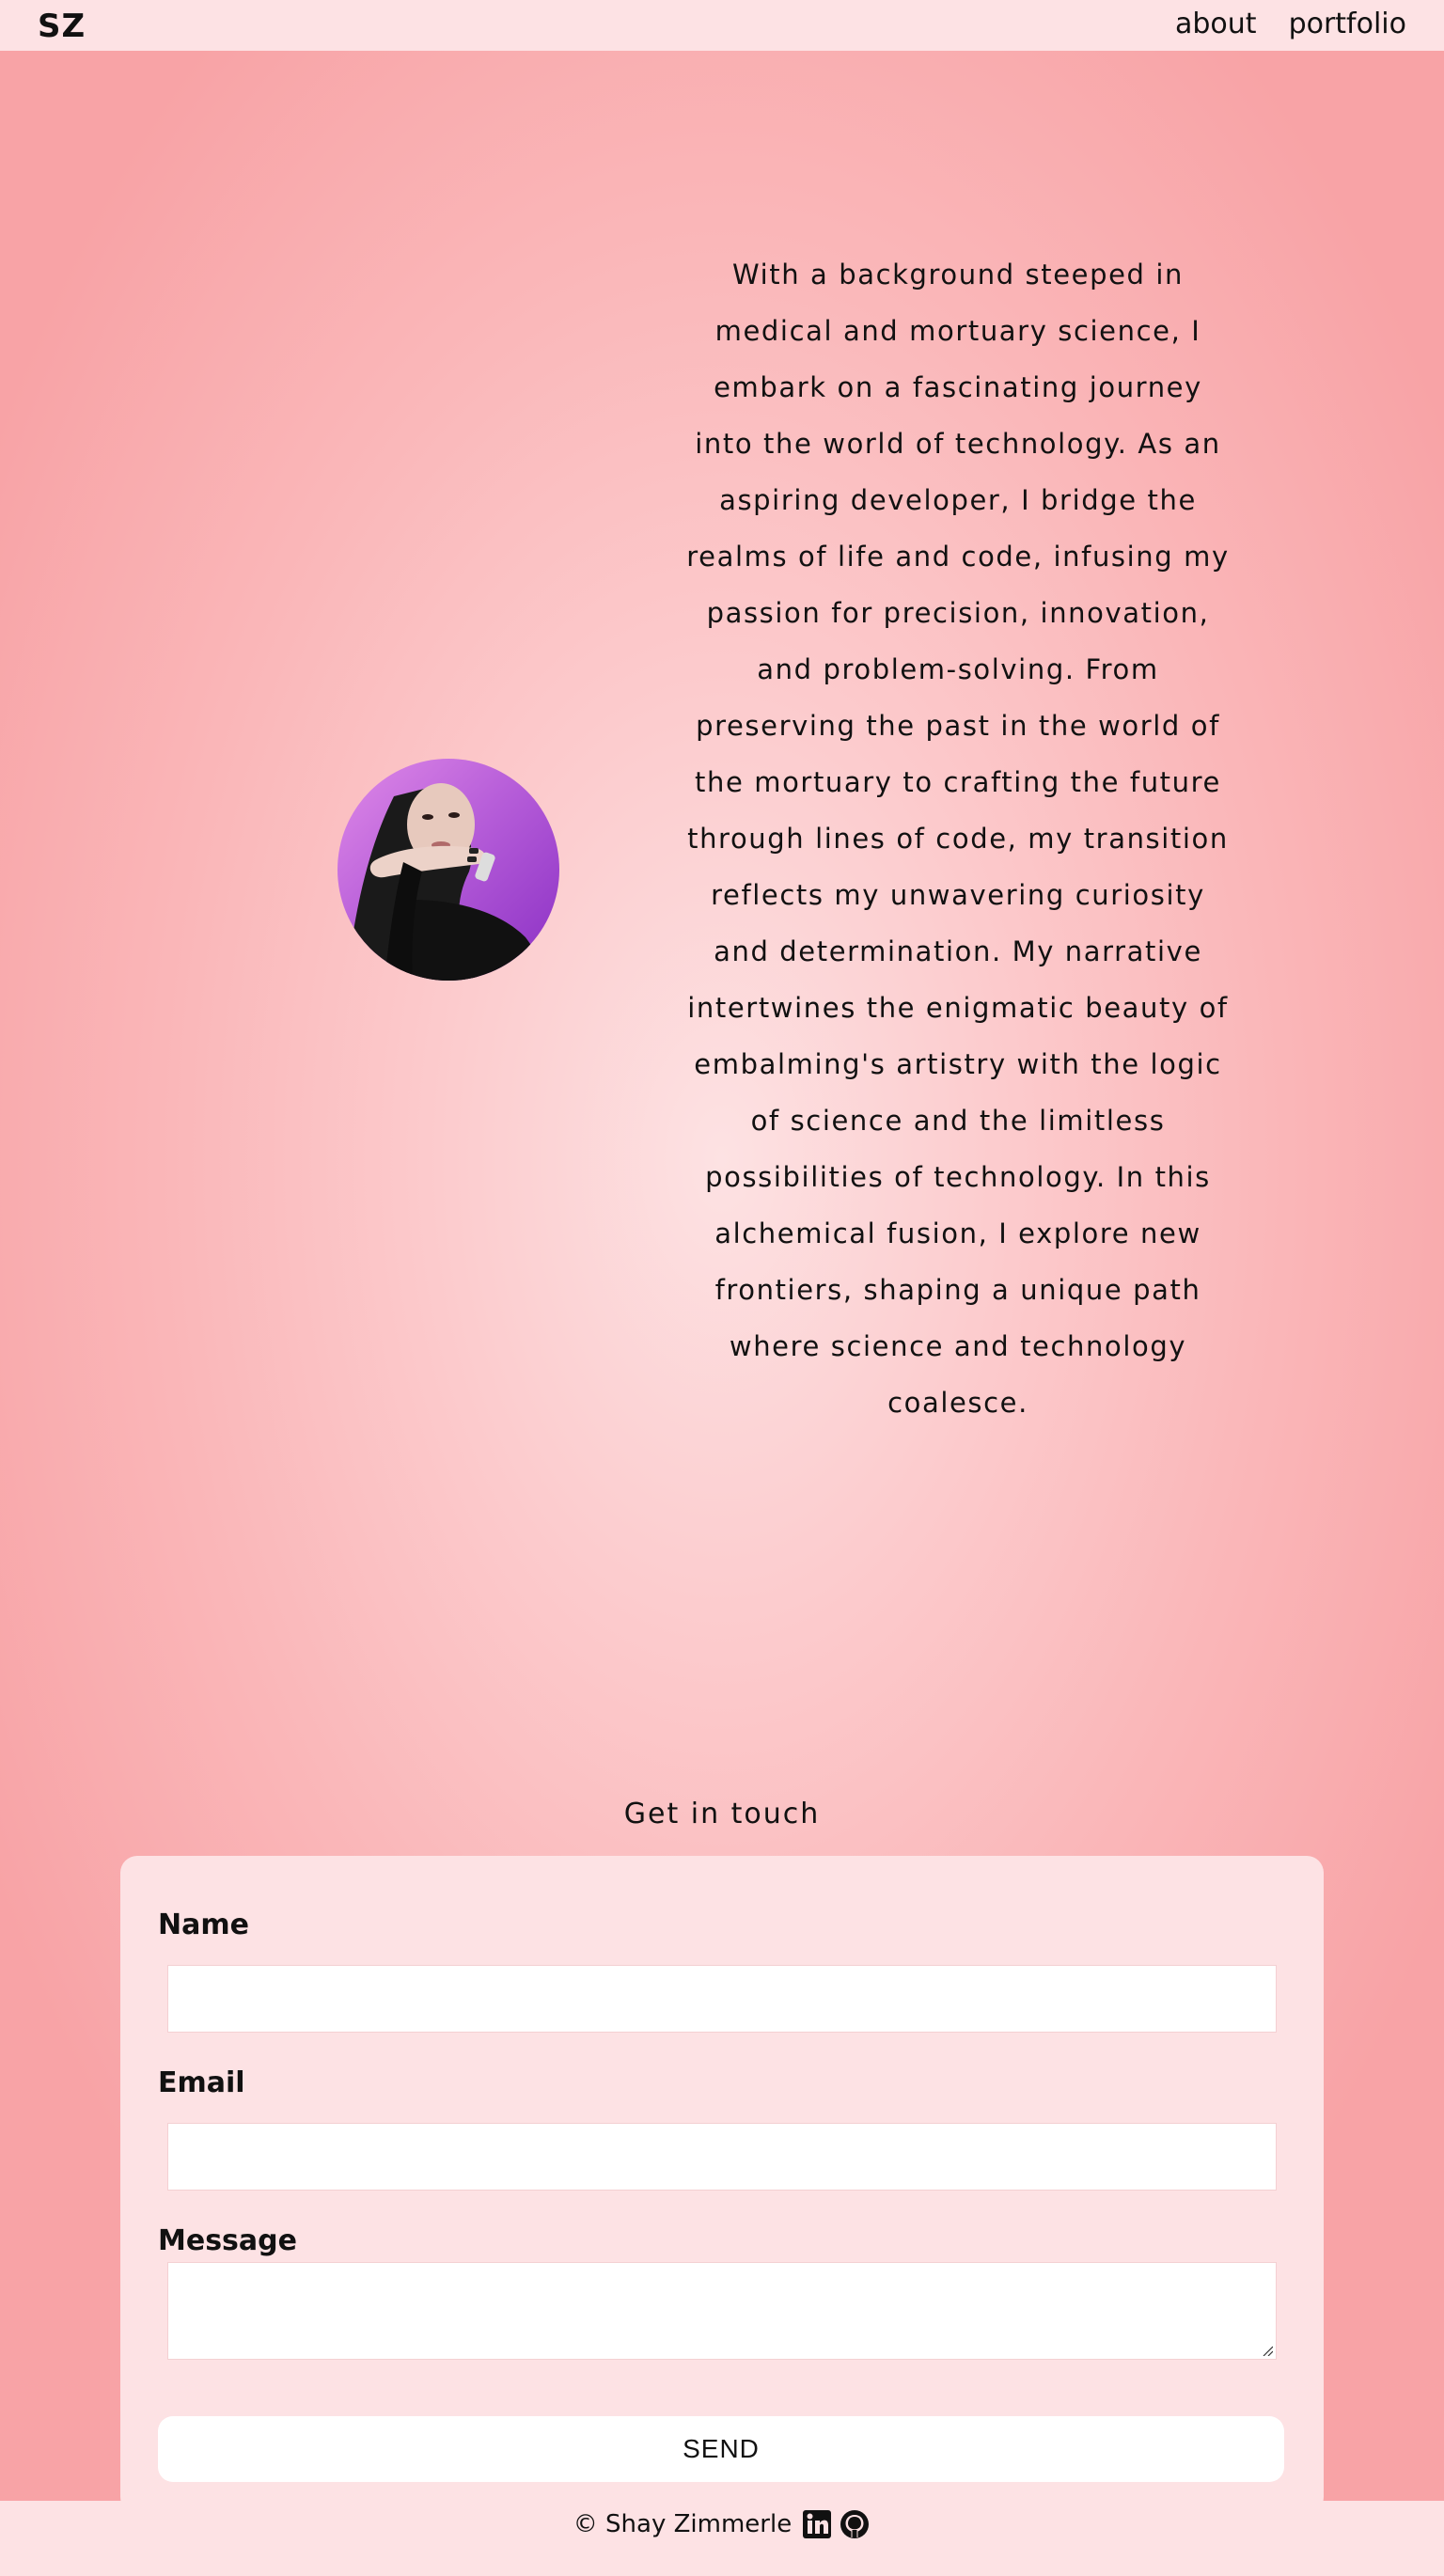 Image resolution: width=1444 pixels, height=2576 pixels. What do you see at coordinates (201, 2082) in the screenshot?
I see `email-label: Email` at bounding box center [201, 2082].